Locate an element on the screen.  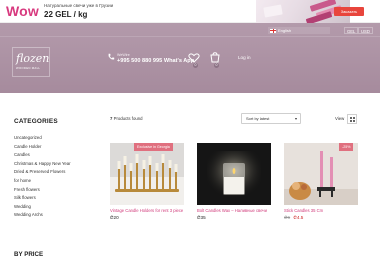
product-name: Stick Candles 35 Cm is located at coordinates (321, 210).